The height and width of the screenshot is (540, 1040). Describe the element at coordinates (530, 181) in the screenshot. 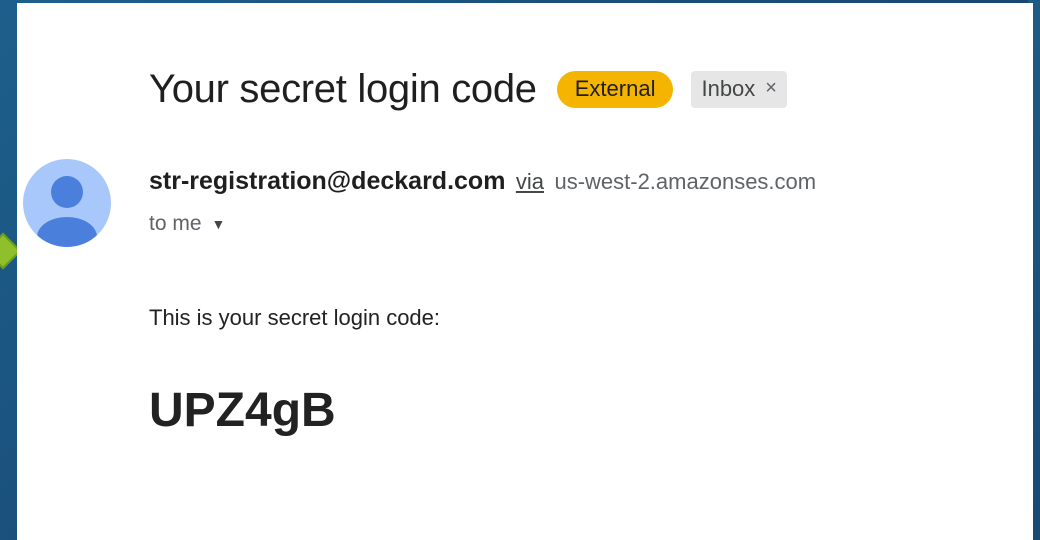

I see `via-link: via` at that location.